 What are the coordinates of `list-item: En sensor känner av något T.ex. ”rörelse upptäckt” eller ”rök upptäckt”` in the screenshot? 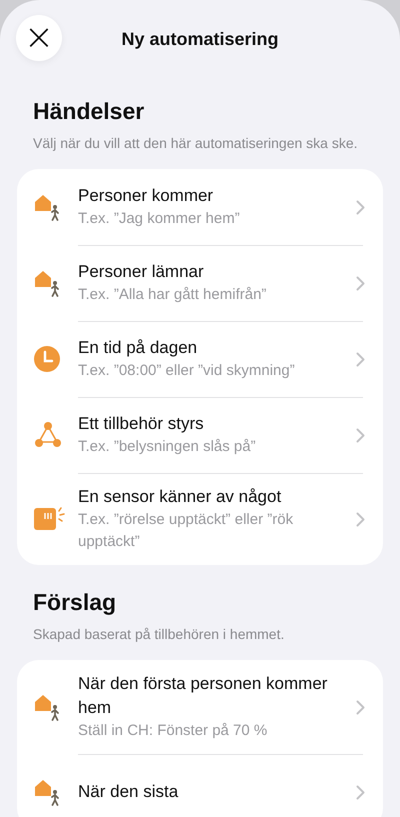 It's located at (200, 519).